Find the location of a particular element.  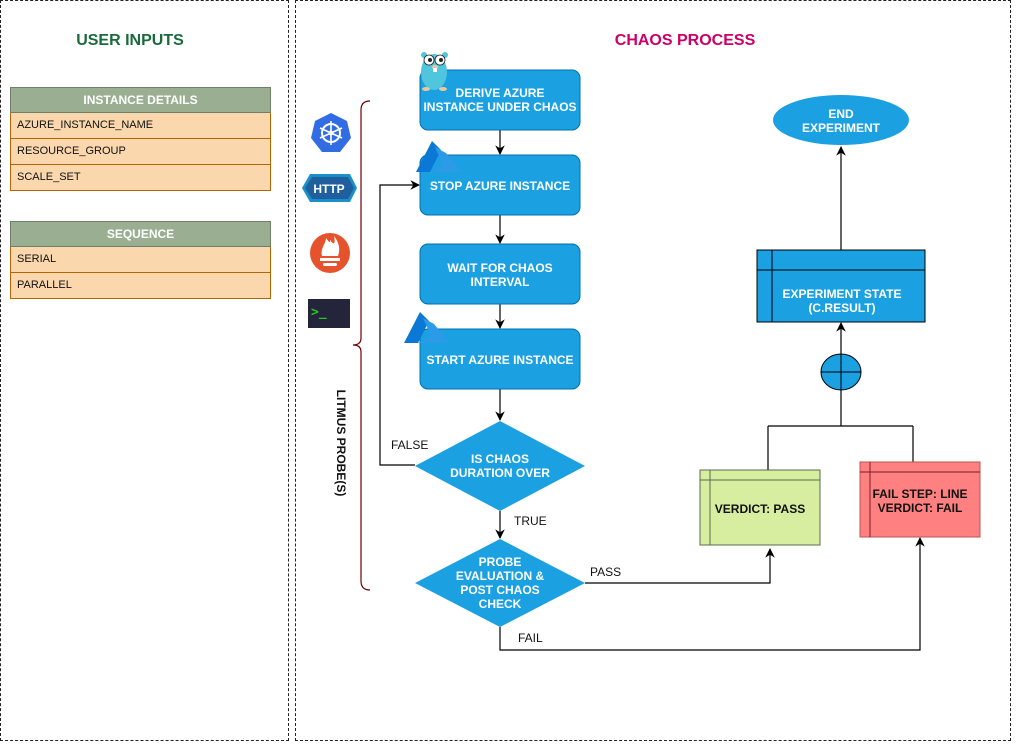

edge-label-false: FALSE is located at coordinates (409, 445).